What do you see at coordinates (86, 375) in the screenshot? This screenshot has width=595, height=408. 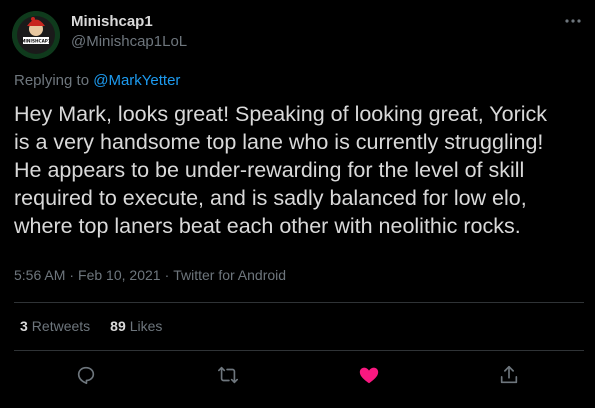 I see `reply-icon` at bounding box center [86, 375].